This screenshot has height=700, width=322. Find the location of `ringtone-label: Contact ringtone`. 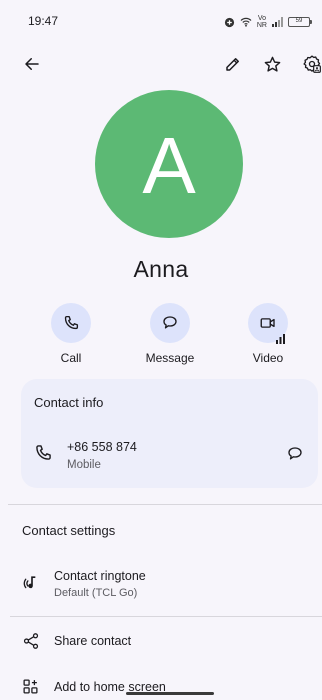

ringtone-label: Contact ringtone is located at coordinates (100, 576).